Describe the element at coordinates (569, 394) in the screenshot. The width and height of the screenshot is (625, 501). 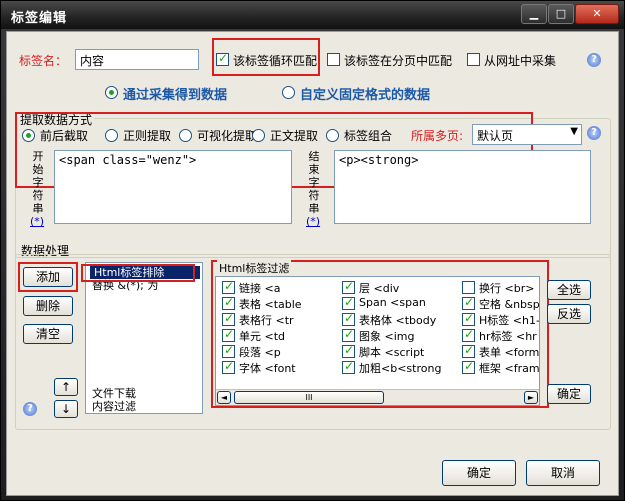
I see `filter-confirm-button: 确定` at that location.